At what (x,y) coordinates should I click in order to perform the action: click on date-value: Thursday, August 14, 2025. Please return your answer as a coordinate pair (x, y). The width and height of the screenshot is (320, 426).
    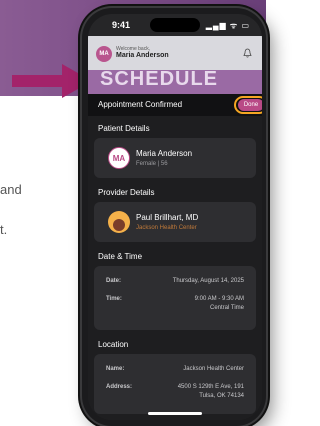
    Looking at the image, I should click on (208, 281).